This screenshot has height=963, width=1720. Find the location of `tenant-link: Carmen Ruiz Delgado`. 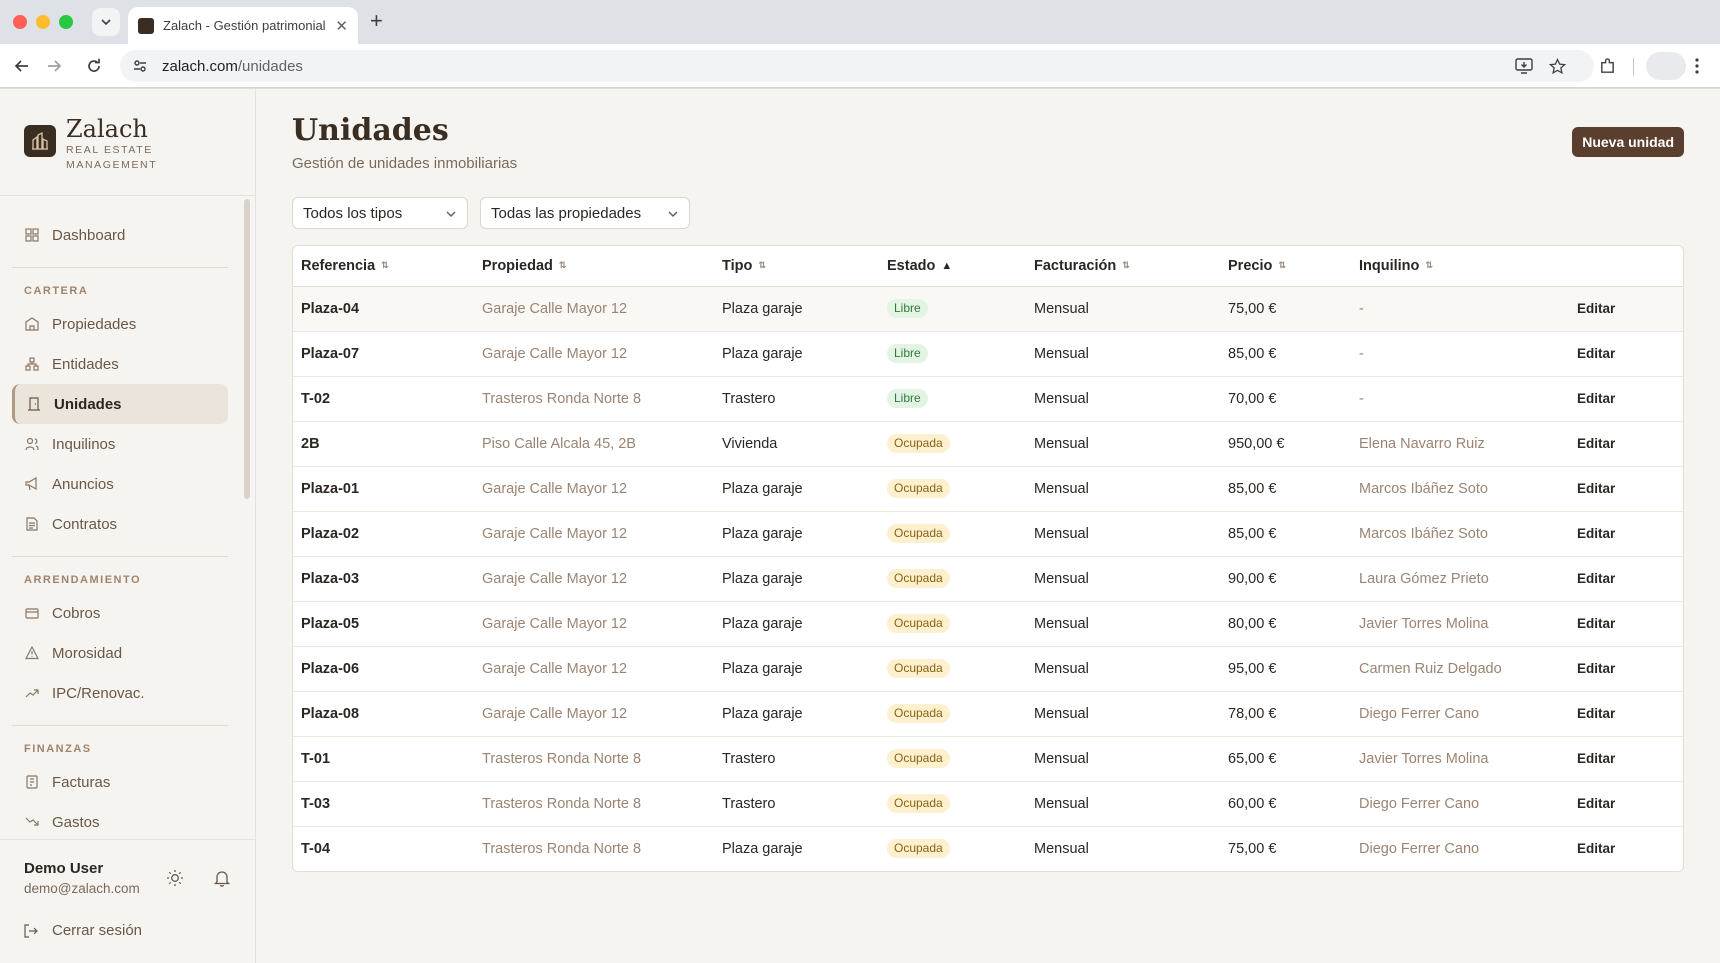

tenant-link: Carmen Ruiz Delgado is located at coordinates (1459, 669).